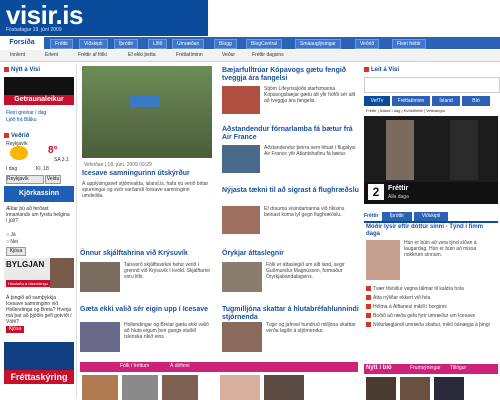  I want to click on weather-label-time: Kl. 18, so click(42, 169).